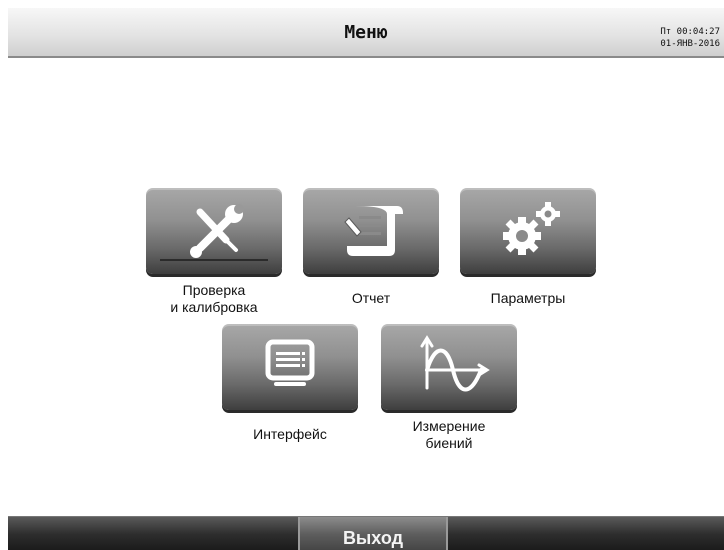 The height and width of the screenshot is (550, 724). I want to click on sine-wave-icon, so click(455, 363).